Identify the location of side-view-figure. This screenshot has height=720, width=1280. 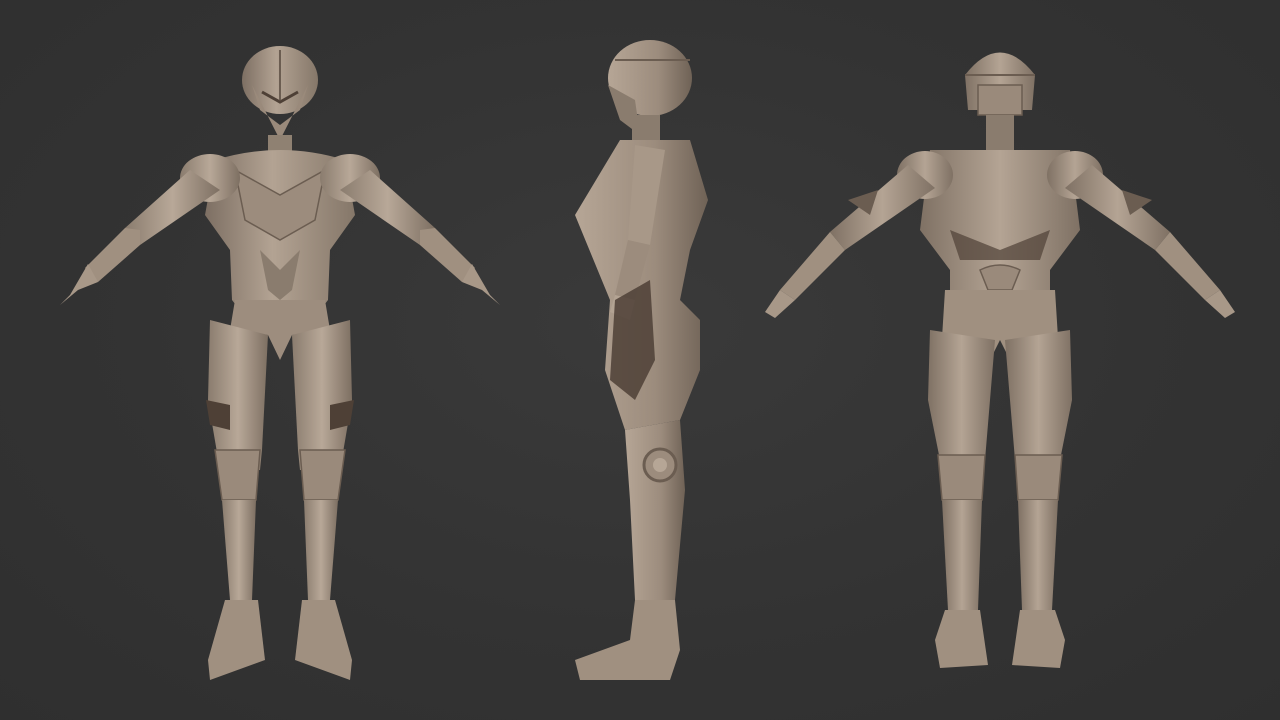
(641, 360).